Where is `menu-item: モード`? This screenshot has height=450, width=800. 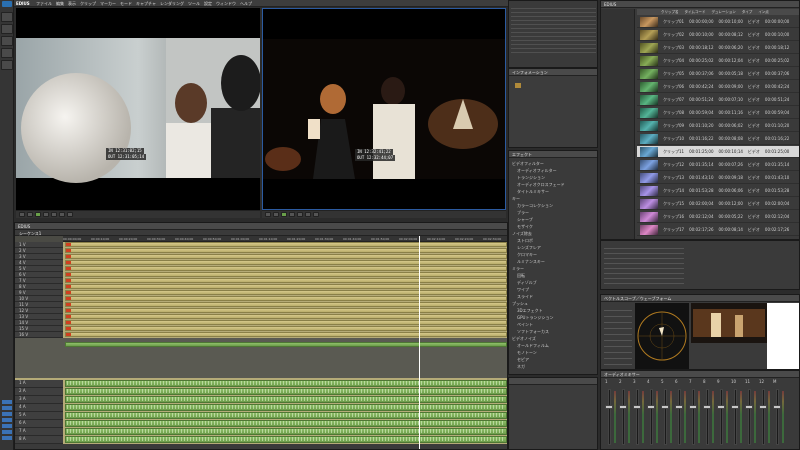 menu-item: モード is located at coordinates (126, 4).